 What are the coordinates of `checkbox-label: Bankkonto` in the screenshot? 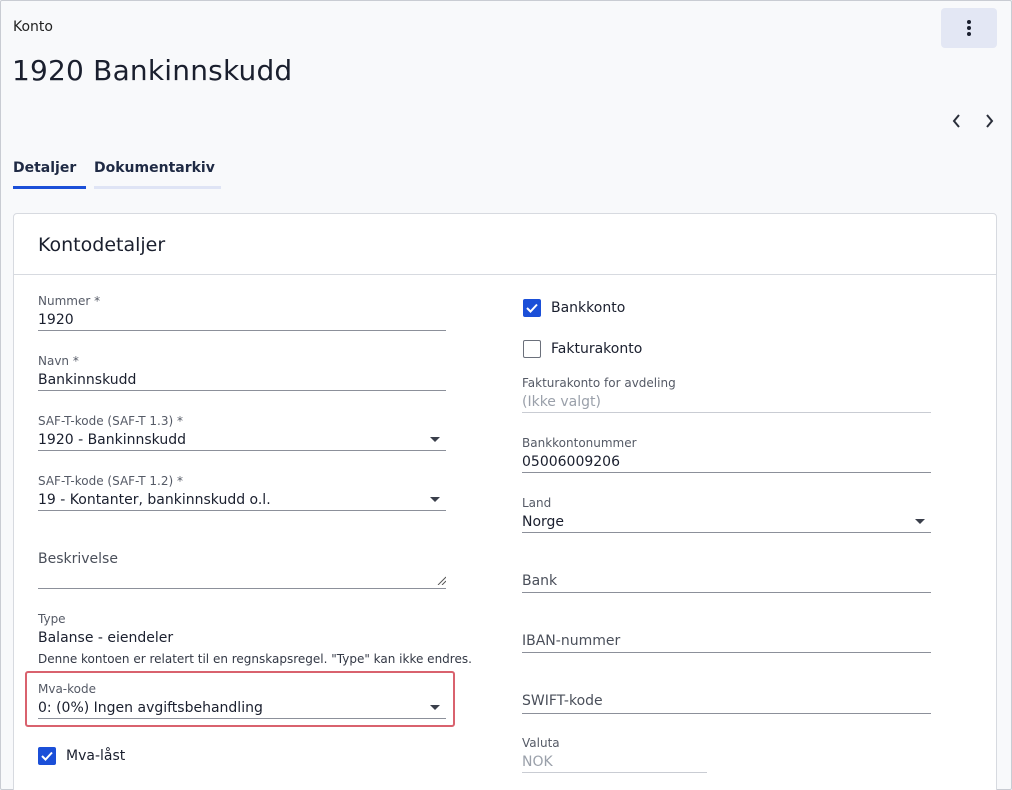 It's located at (588, 308).